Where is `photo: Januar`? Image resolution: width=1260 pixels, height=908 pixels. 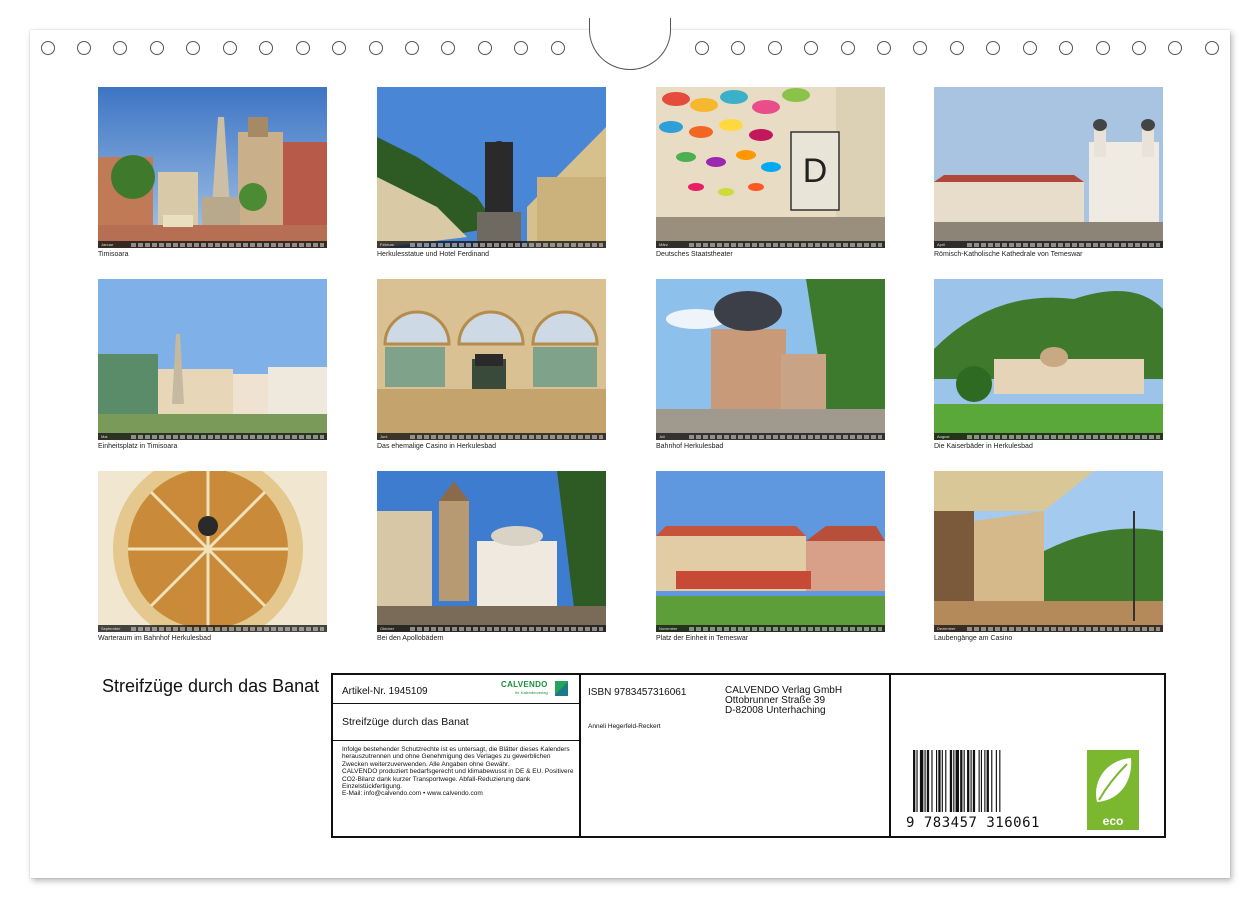
photo: Januar is located at coordinates (212, 167).